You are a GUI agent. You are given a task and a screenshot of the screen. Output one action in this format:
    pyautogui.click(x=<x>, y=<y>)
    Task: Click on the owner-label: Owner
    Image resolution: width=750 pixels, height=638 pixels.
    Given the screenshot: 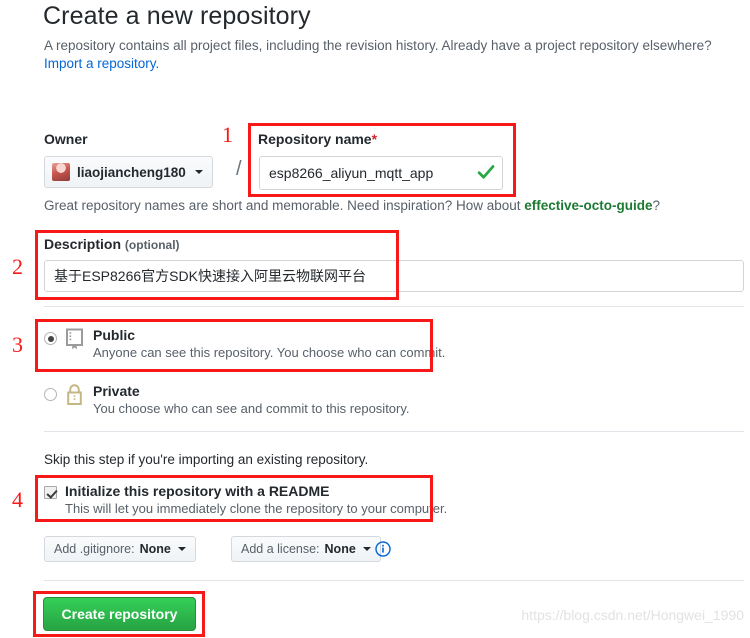 What is the action you would take?
    pyautogui.click(x=66, y=139)
    